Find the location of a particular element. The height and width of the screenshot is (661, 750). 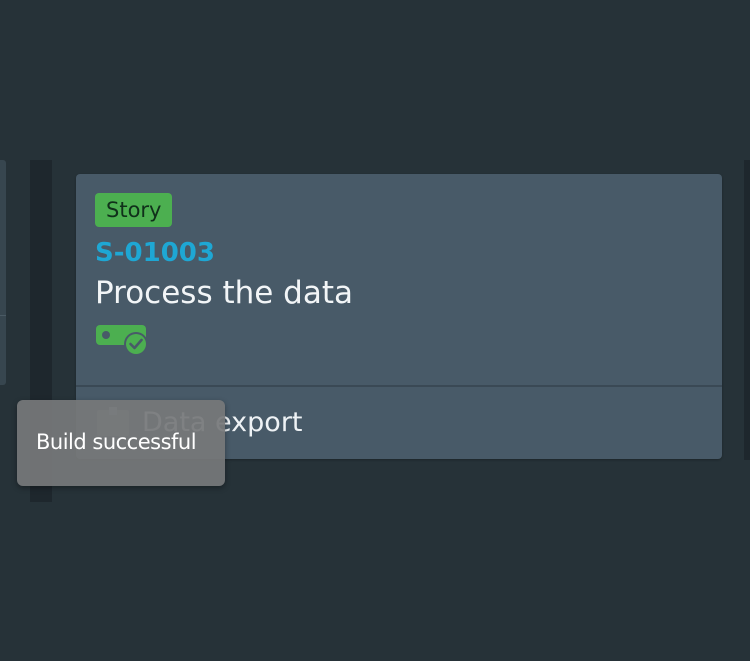

next-column-edge is located at coordinates (747, 310).